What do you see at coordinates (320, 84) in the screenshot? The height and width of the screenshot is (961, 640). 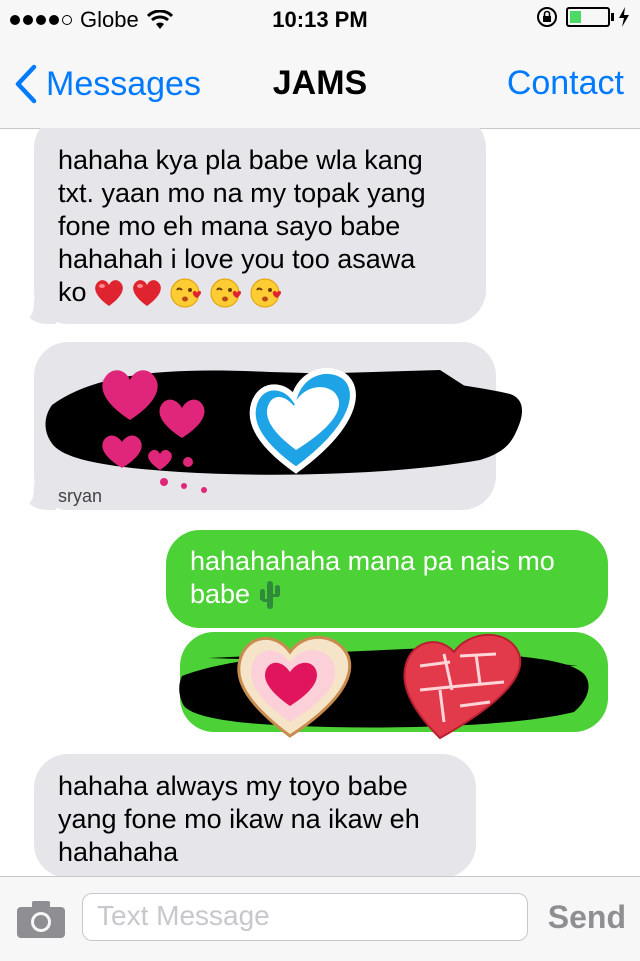 I see `navigation-bar: Messages JAMS Contact` at bounding box center [320, 84].